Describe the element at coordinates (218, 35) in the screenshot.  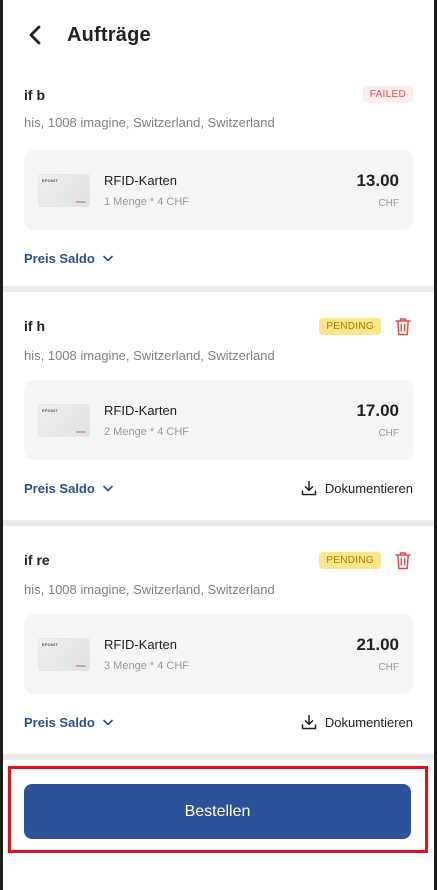
I see `app-header: Aufträge` at that location.